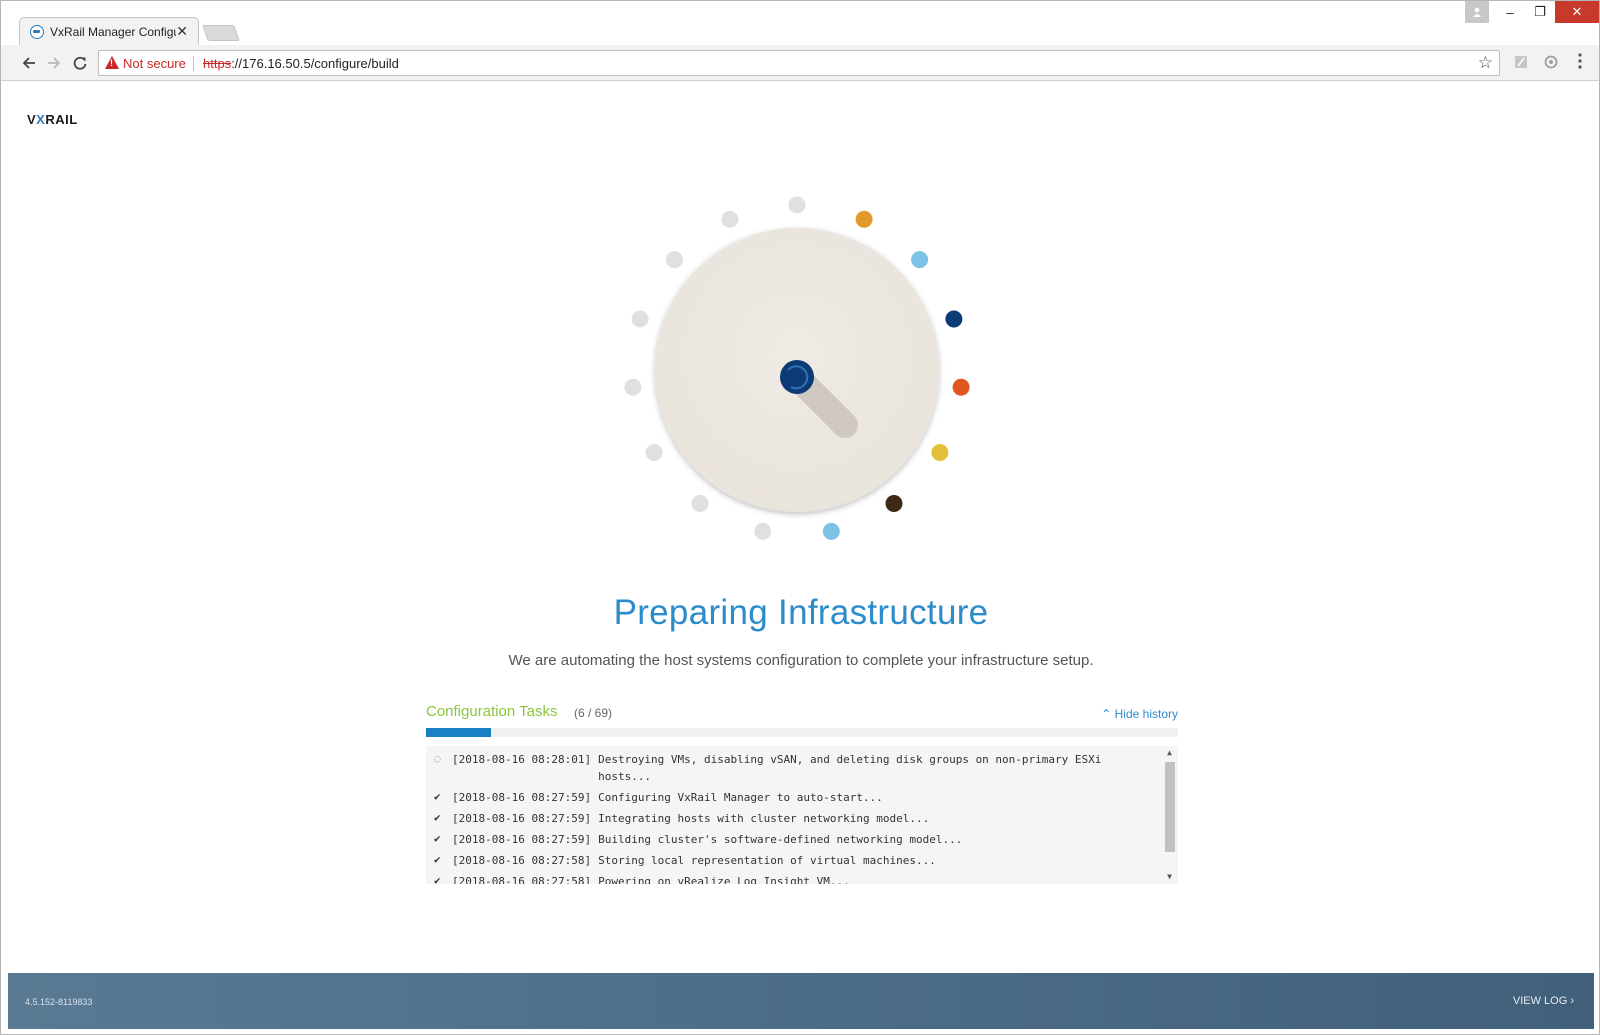 The height and width of the screenshot is (1035, 1600). I want to click on extension-icon, so click(1551, 62).